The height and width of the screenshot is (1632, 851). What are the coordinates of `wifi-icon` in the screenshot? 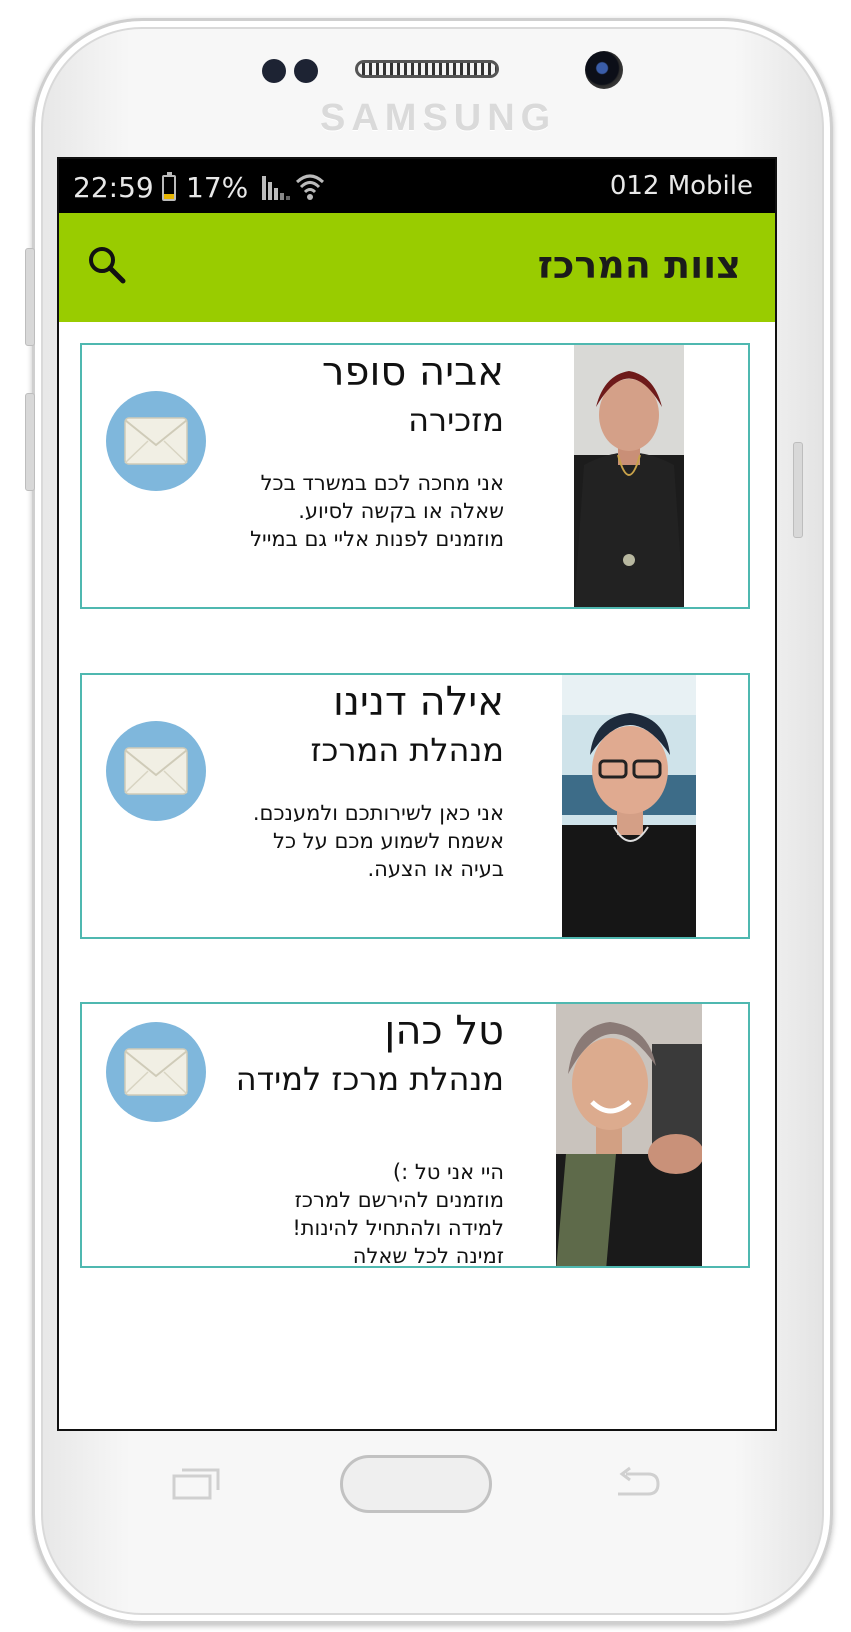 It's located at (310, 190).